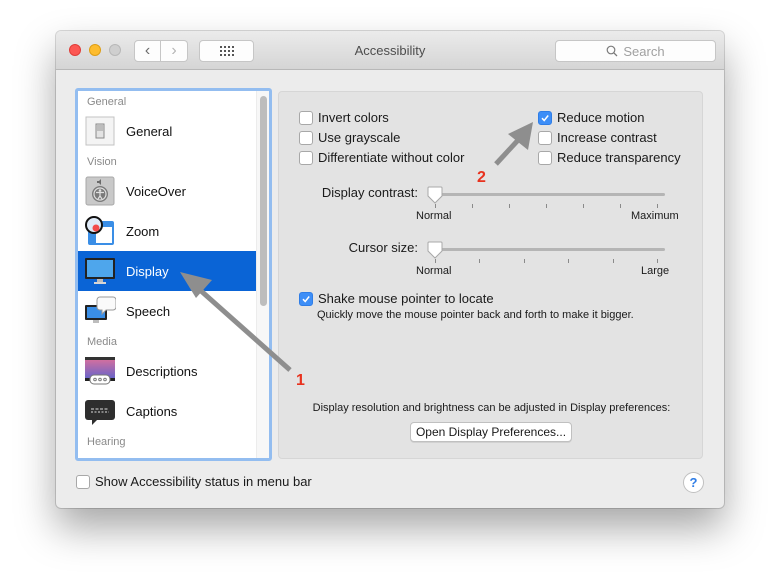 The image size is (780, 588). Describe the element at coordinates (162, 371) in the screenshot. I see `sidebar-item-label: Descriptions` at that location.